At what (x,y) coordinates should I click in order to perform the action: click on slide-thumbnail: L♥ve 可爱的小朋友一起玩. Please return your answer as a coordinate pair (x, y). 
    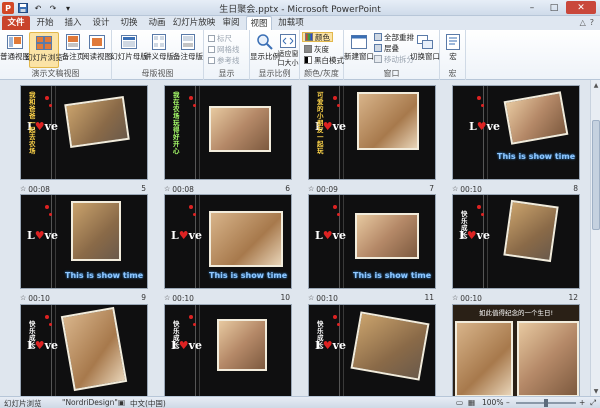
    Looking at the image, I should click on (372, 132).